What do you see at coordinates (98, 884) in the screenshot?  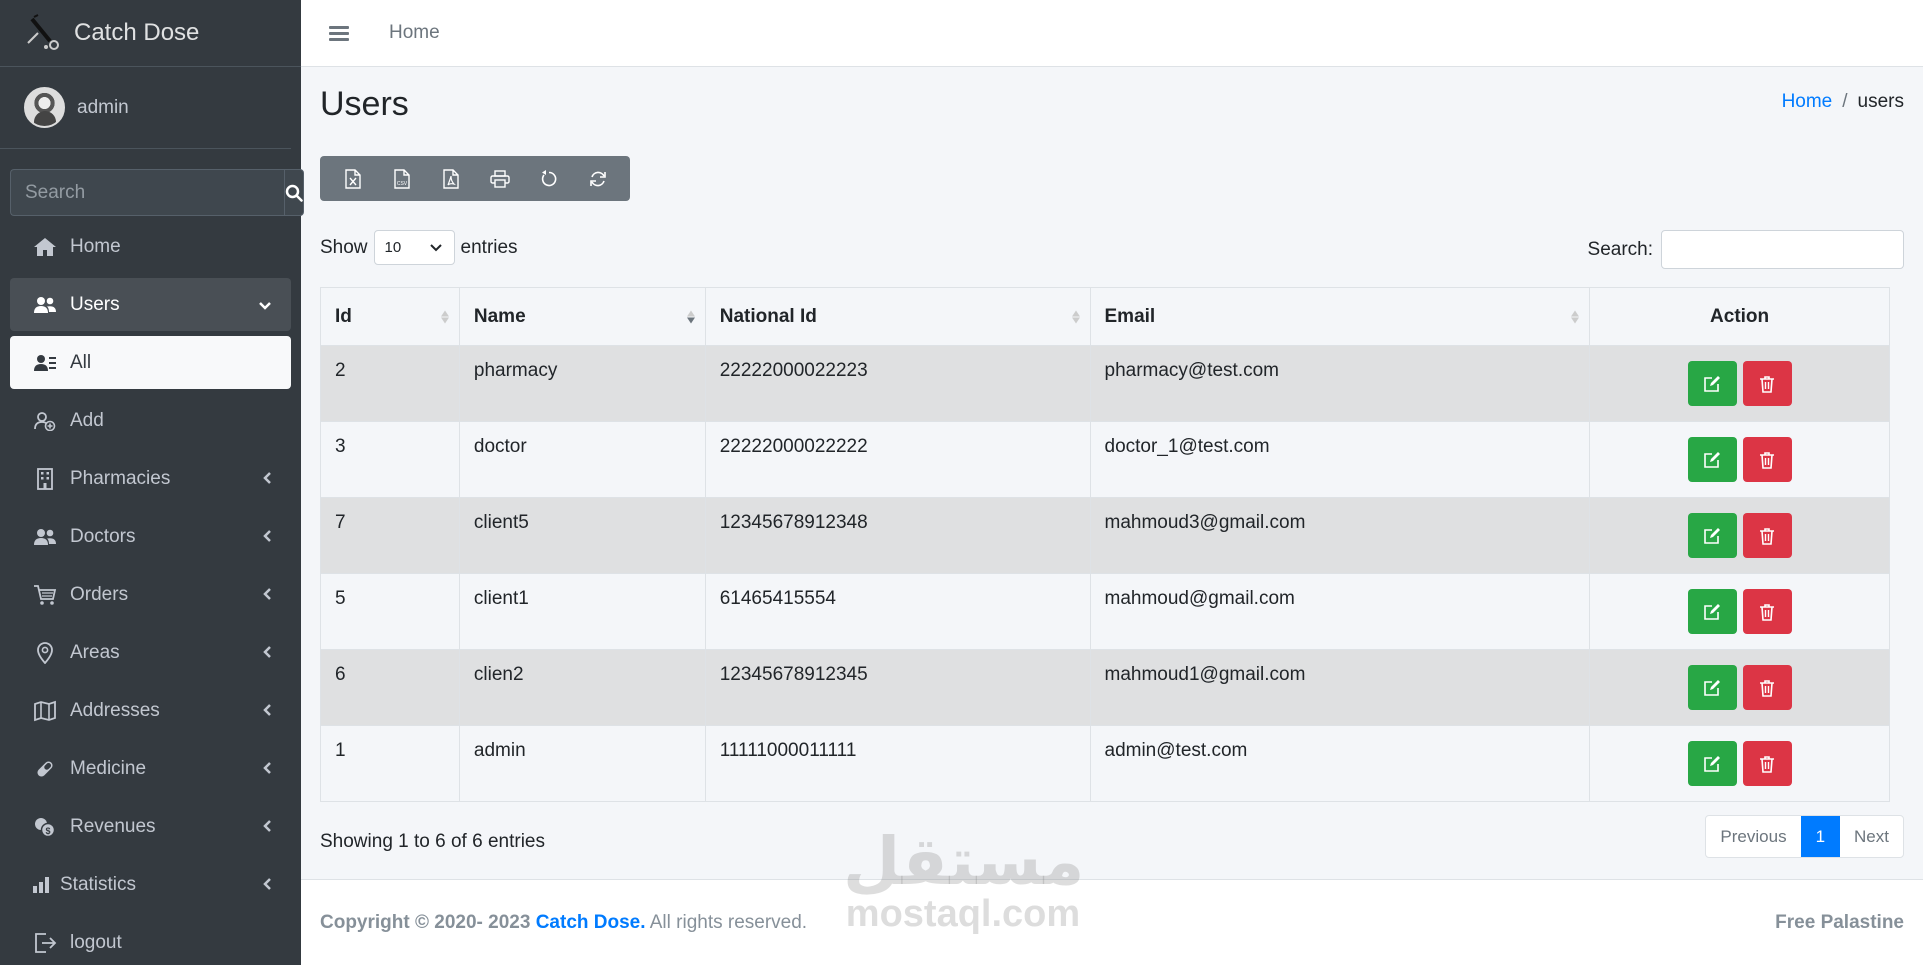 I see `sidebar-item-label: Statistics` at bounding box center [98, 884].